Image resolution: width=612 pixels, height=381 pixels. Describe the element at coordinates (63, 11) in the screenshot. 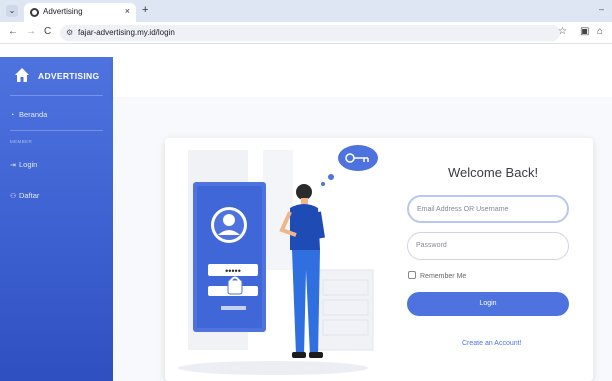

I see `tab-title: Advertising` at that location.